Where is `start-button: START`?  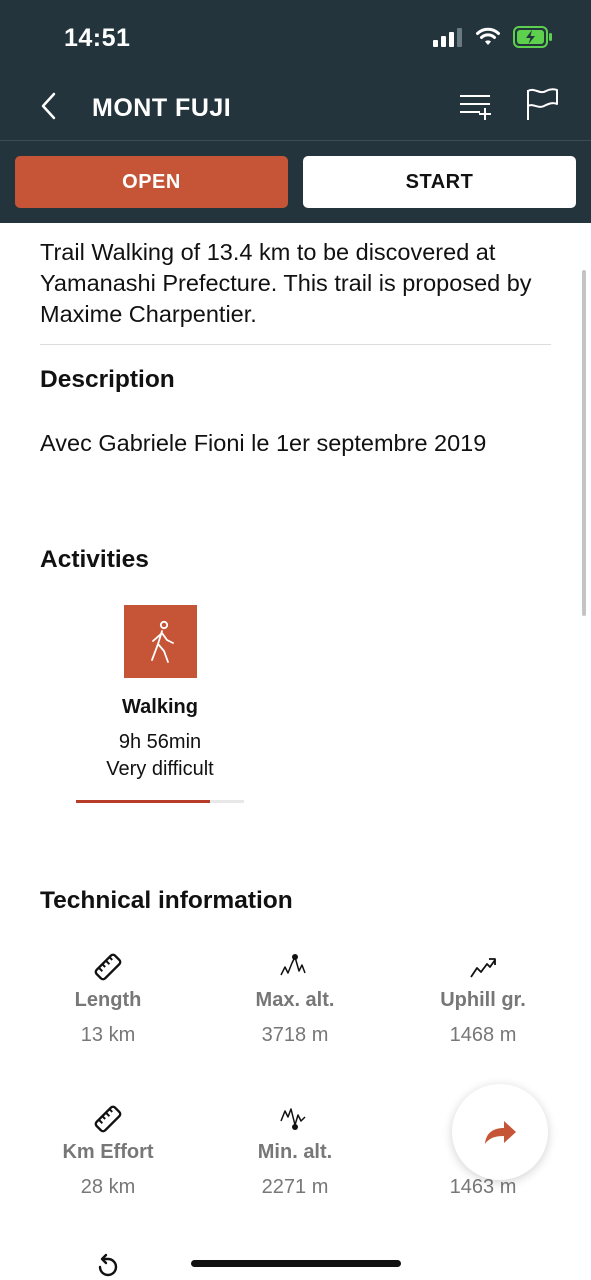 start-button: START is located at coordinates (439, 182).